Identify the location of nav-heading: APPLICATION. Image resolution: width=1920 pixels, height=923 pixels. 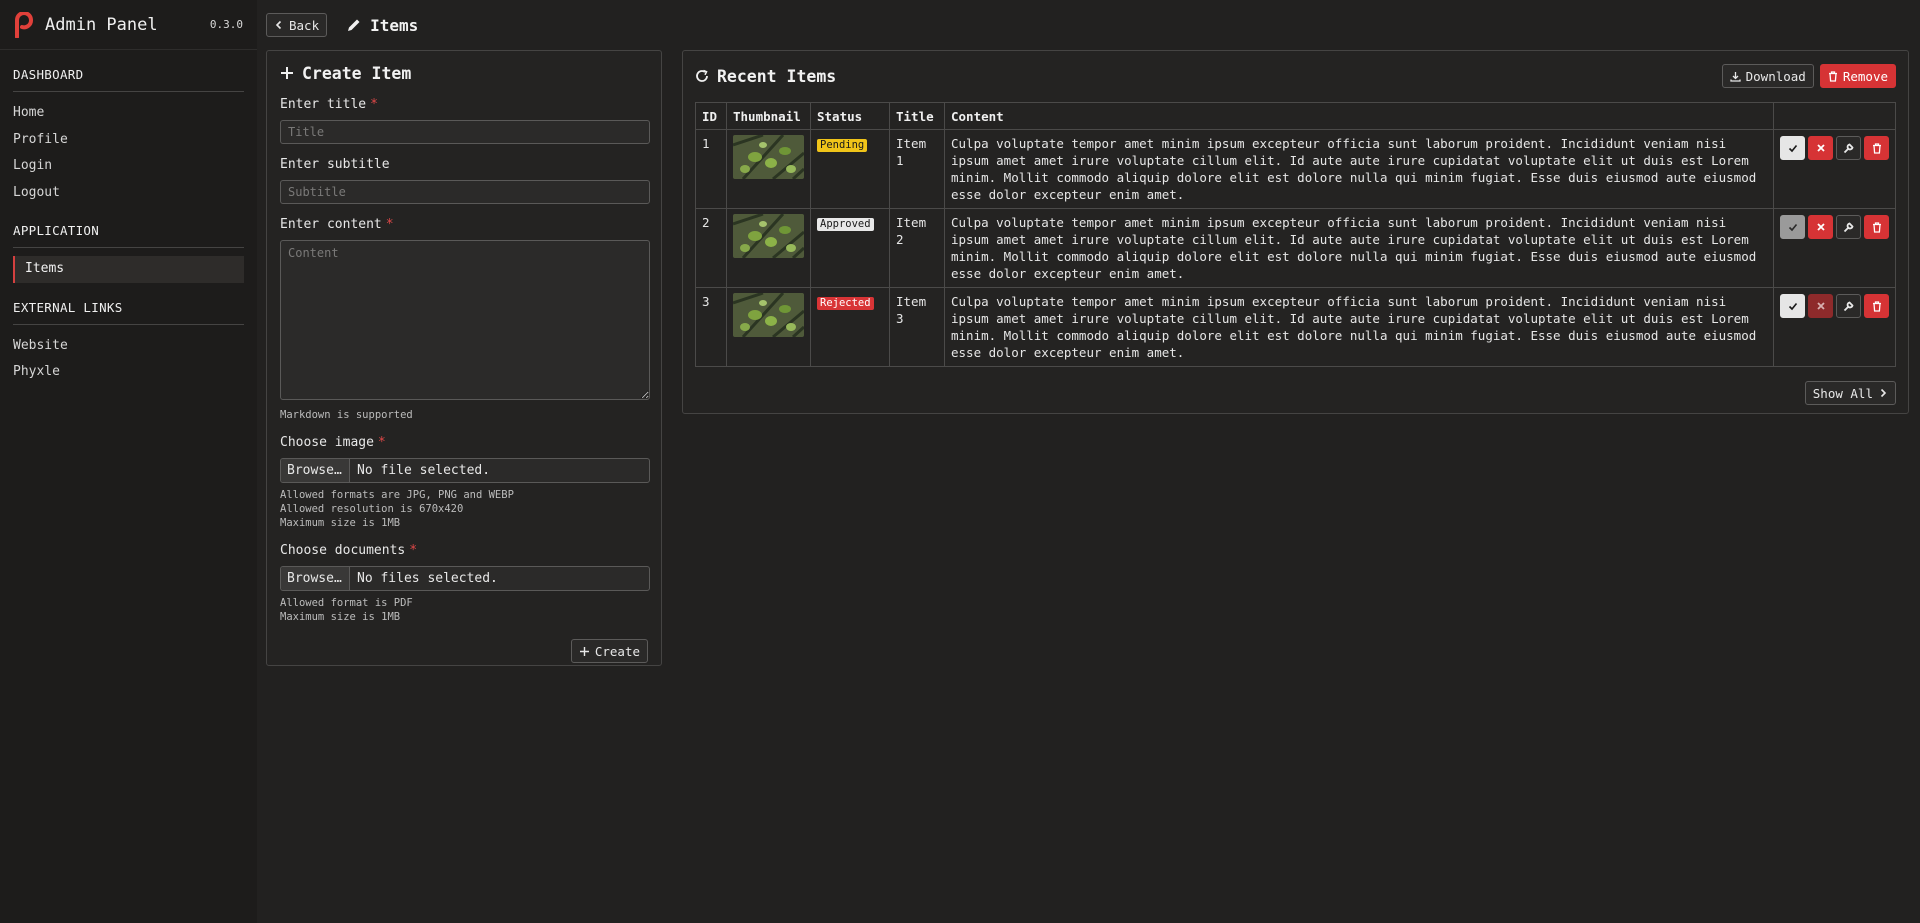
(128, 227).